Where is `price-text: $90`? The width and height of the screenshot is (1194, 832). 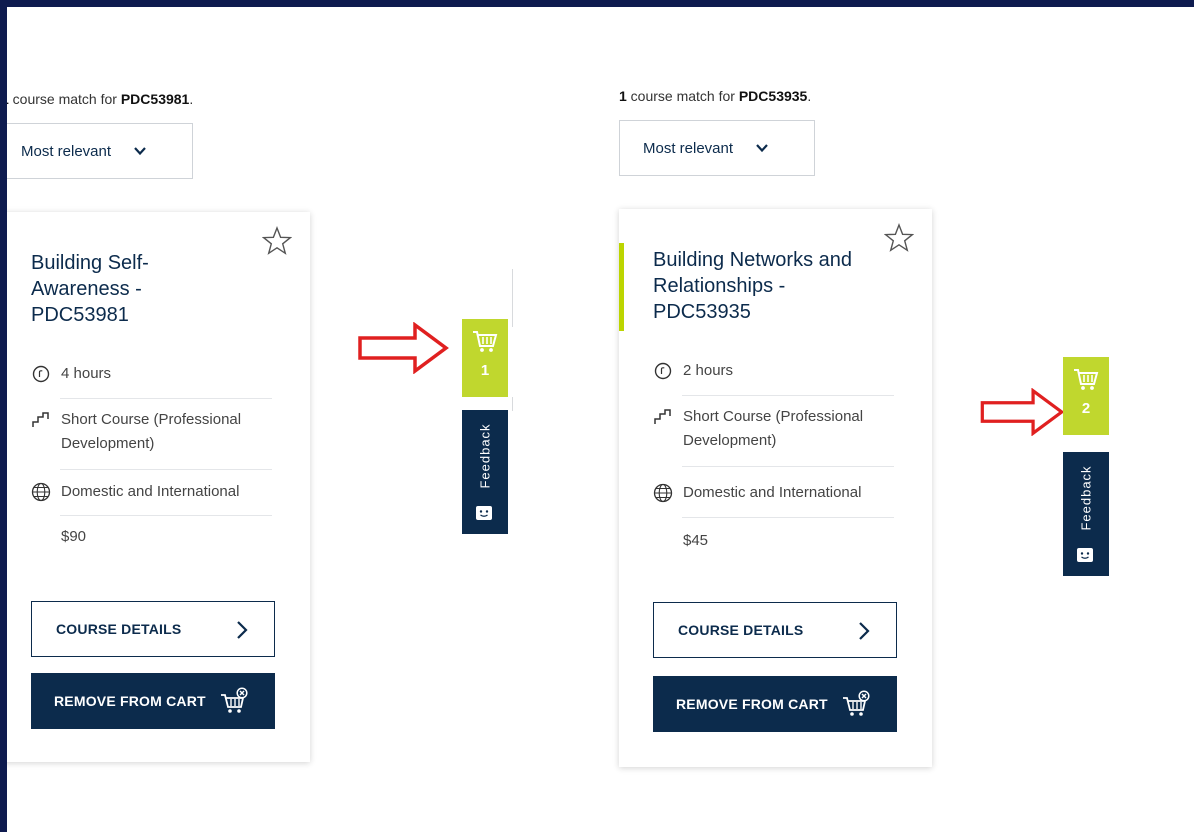 price-text: $90 is located at coordinates (74, 536).